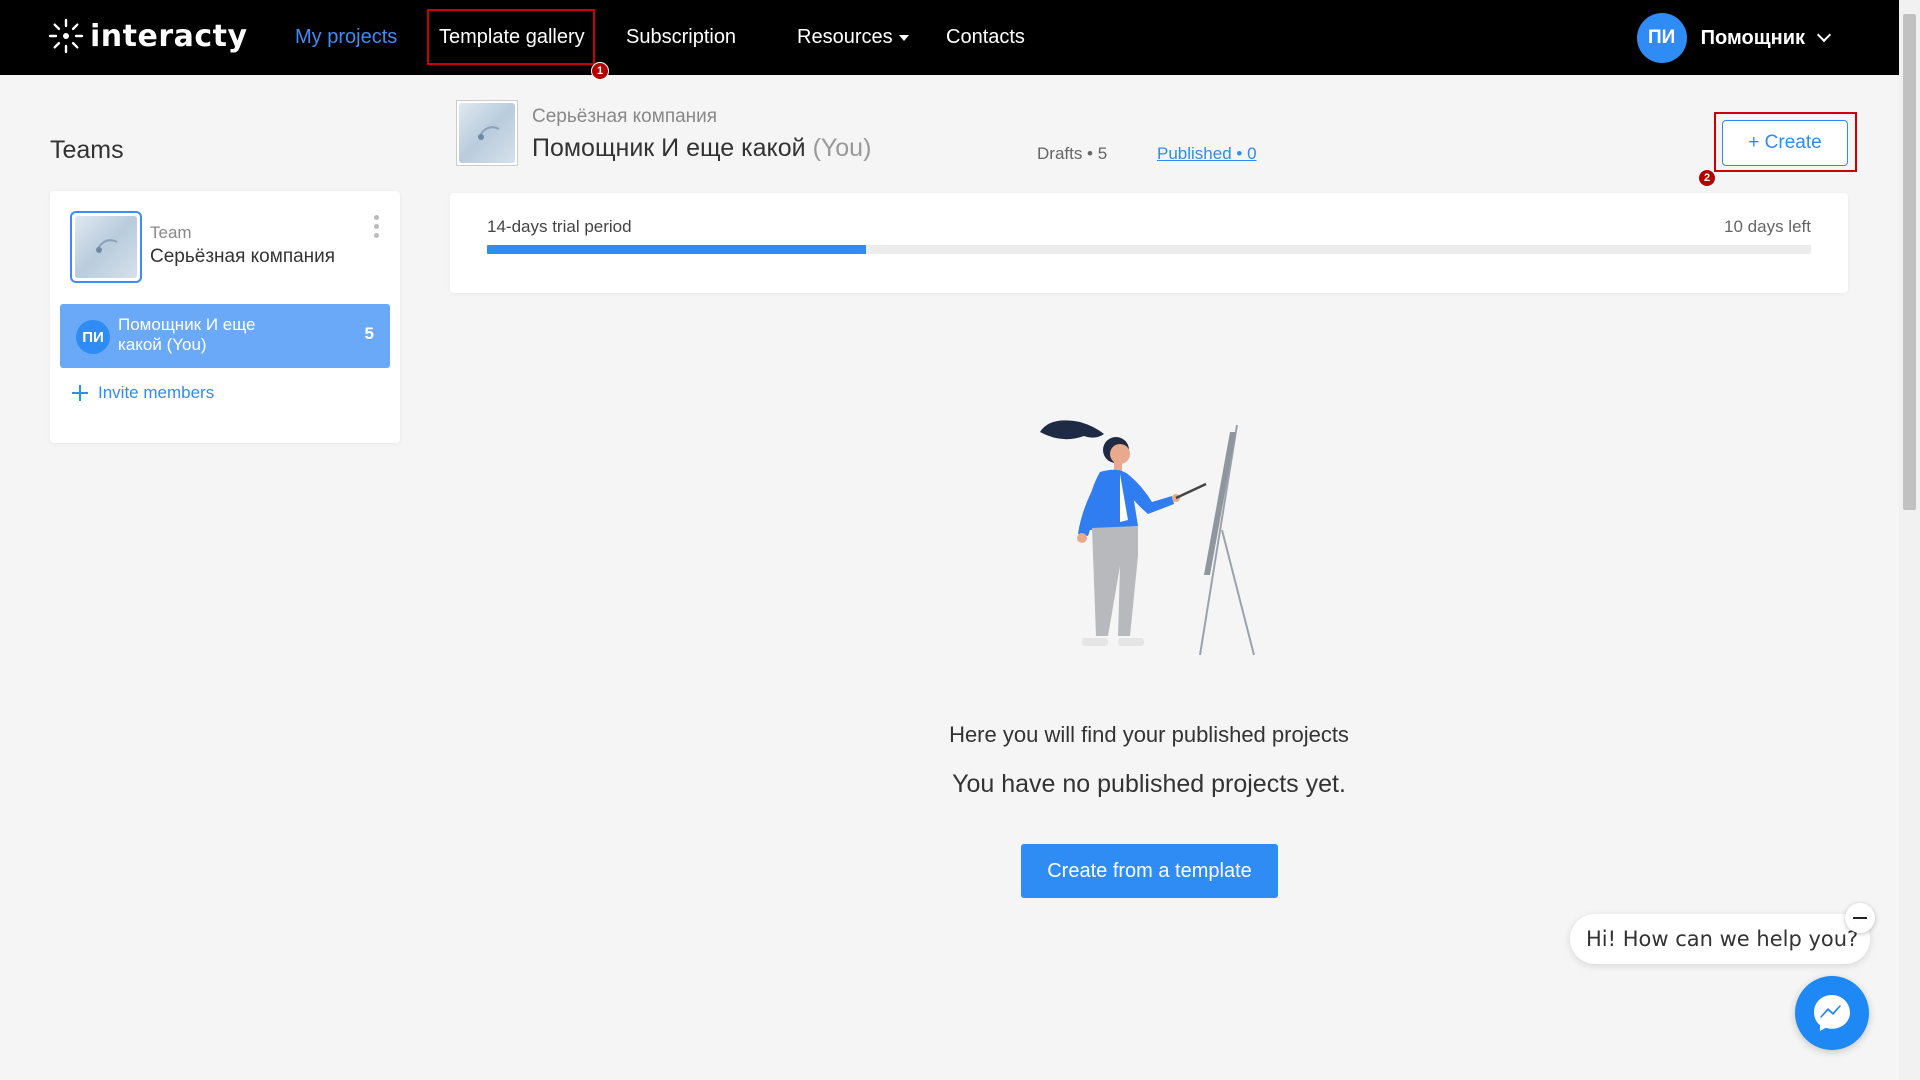 This screenshot has width=1920, height=1080. I want to click on nav-contacts: Contacts, so click(985, 37).